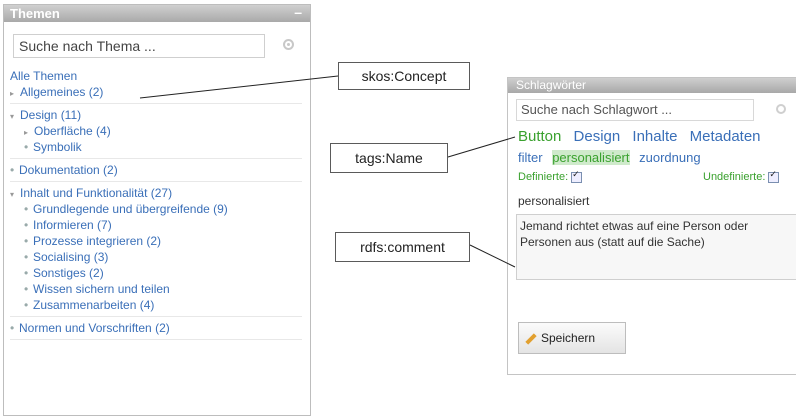 This screenshot has height=416, width=796. What do you see at coordinates (96, 193) in the screenshot?
I see `tree-item-label: Inhalt und Funktionalität (27)` at bounding box center [96, 193].